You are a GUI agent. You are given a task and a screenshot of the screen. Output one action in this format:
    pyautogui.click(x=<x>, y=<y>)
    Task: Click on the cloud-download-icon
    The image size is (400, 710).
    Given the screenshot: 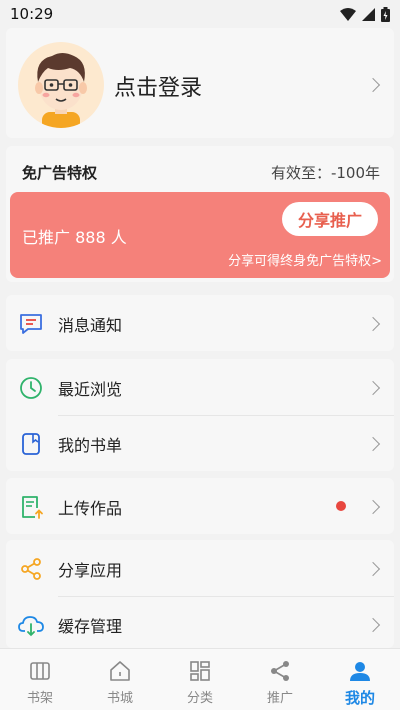 What is the action you would take?
    pyautogui.click(x=31, y=626)
    